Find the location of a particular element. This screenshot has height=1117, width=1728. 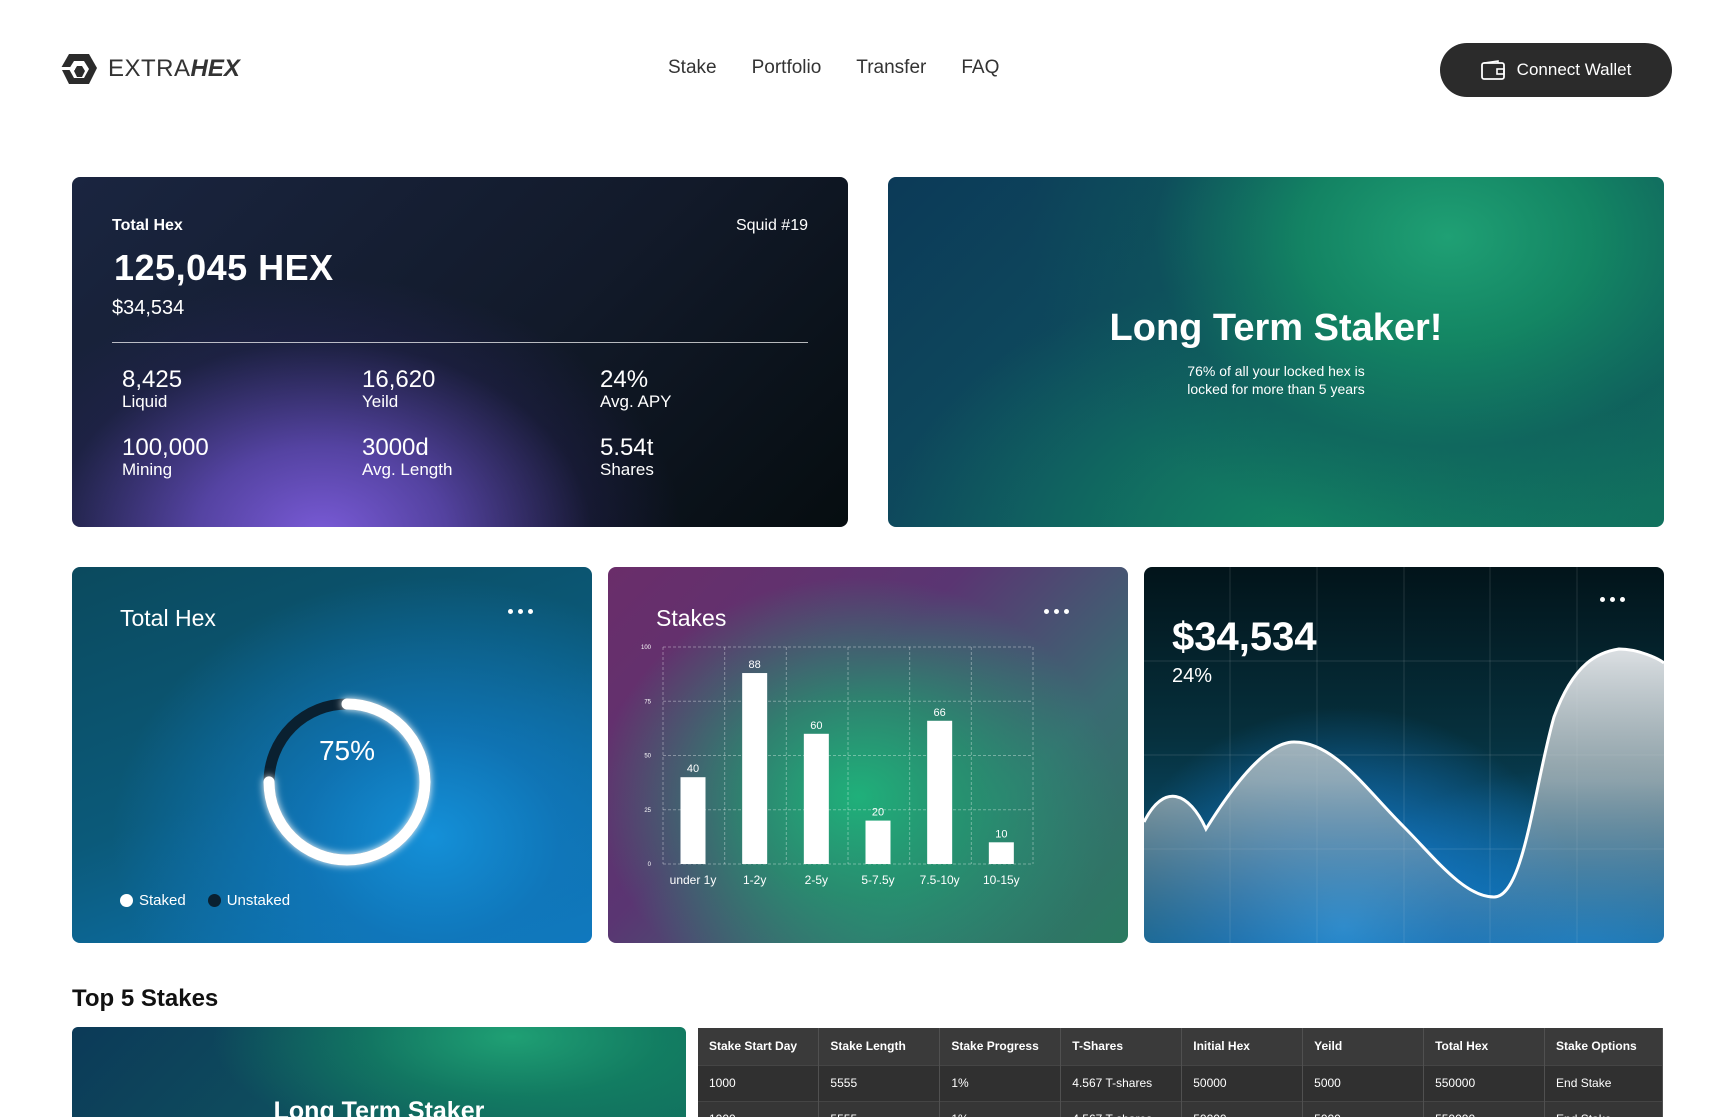

donut-chart is located at coordinates (347, 782).